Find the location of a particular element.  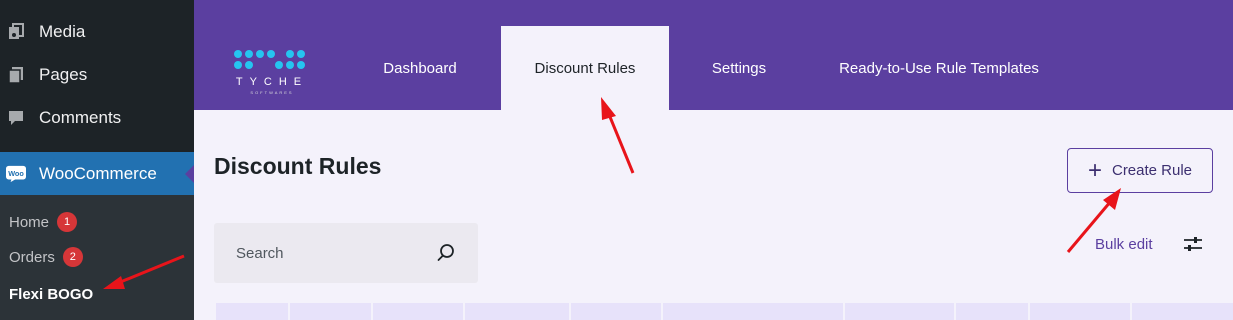

svg-text: Woo is located at coordinates (16, 172).